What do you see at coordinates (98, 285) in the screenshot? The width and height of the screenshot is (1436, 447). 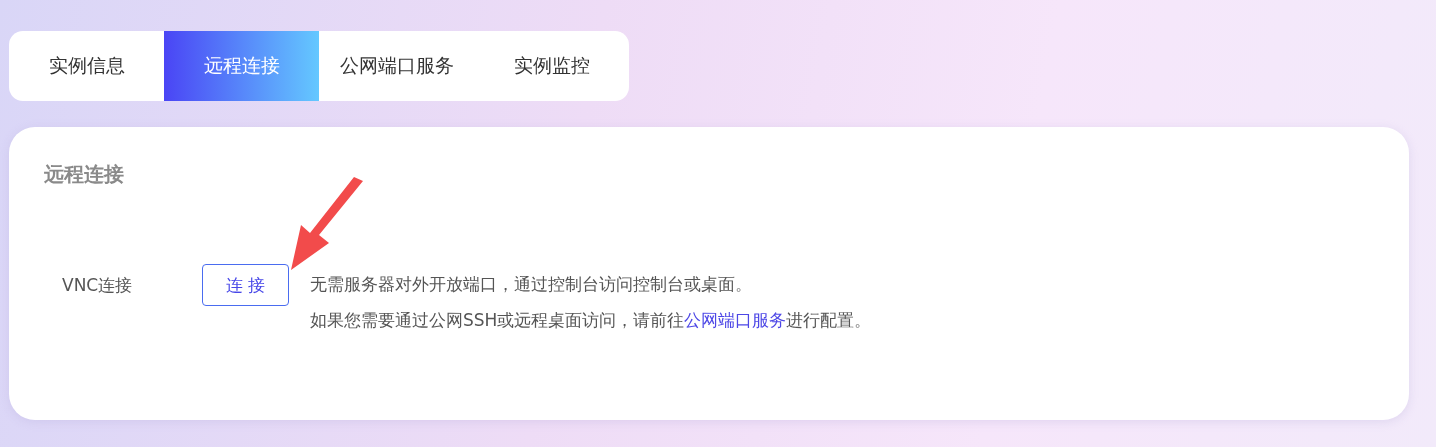 I see `row-label: VNC连接` at bounding box center [98, 285].